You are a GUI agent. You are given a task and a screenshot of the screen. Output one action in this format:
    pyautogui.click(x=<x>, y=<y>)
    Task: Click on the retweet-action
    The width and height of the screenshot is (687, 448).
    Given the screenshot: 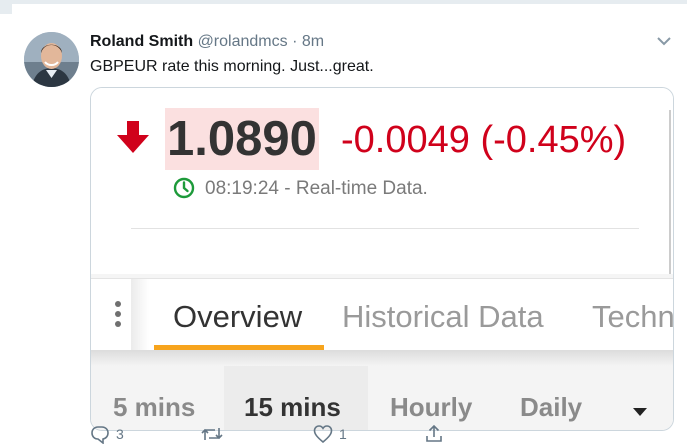 What is the action you would take?
    pyautogui.click(x=215, y=436)
    